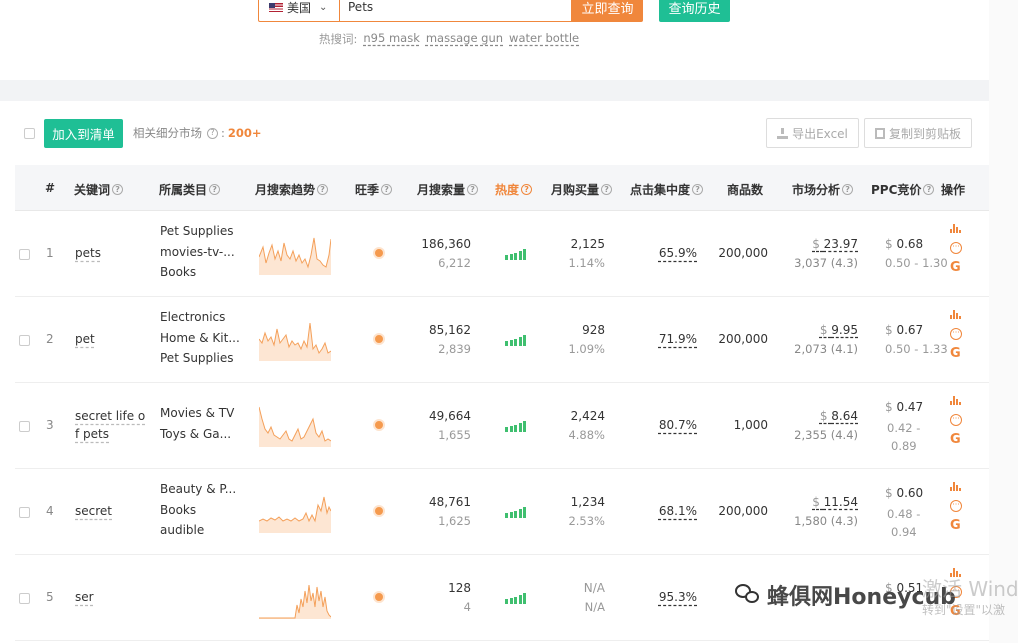  Describe the element at coordinates (292, 189) in the screenshot. I see `column-trend: 月搜索趋势?` at that location.